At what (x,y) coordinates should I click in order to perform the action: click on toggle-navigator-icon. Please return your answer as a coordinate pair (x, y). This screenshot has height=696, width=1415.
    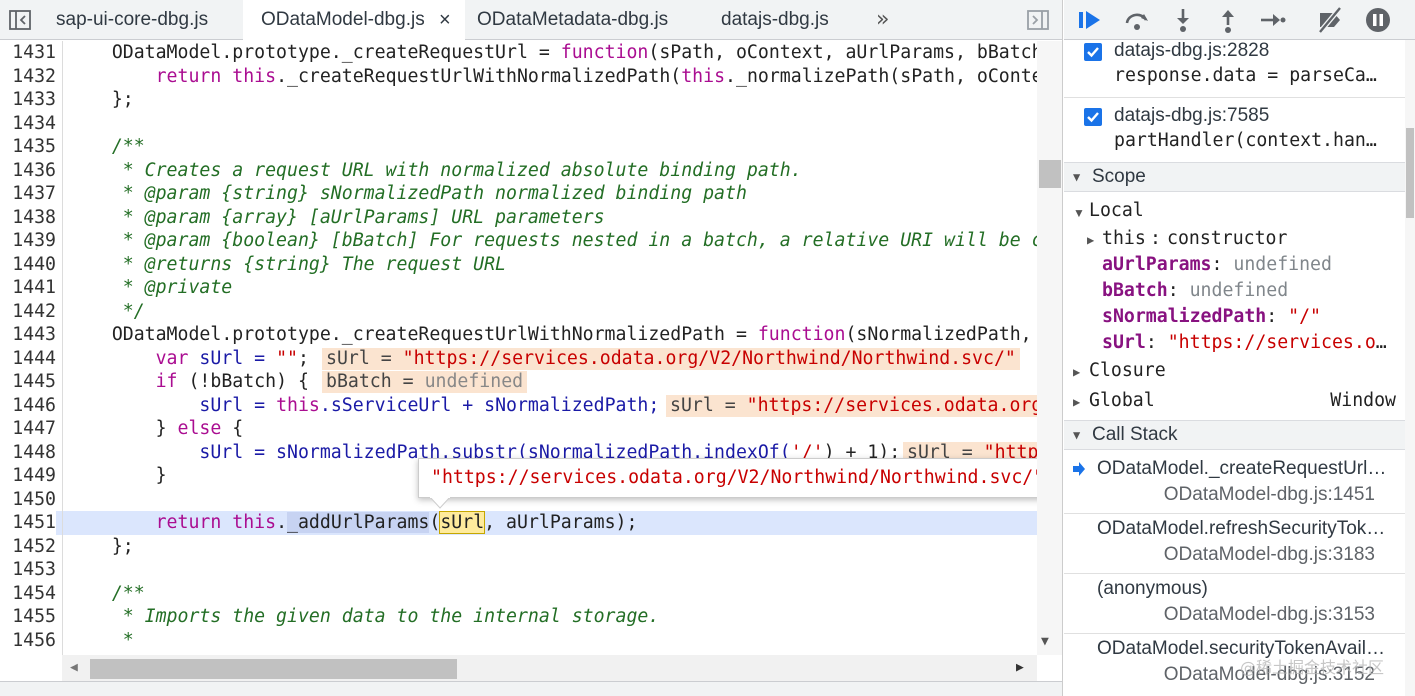
    Looking at the image, I should click on (20, 20).